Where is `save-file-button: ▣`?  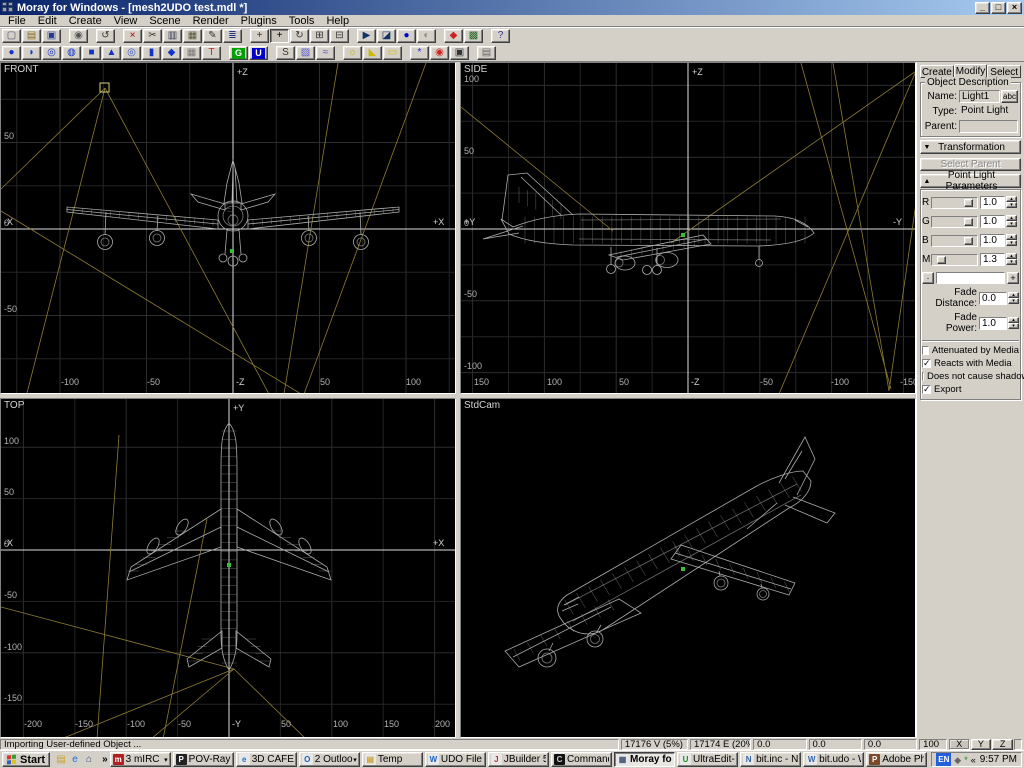 save-file-button: ▣ is located at coordinates (51, 36).